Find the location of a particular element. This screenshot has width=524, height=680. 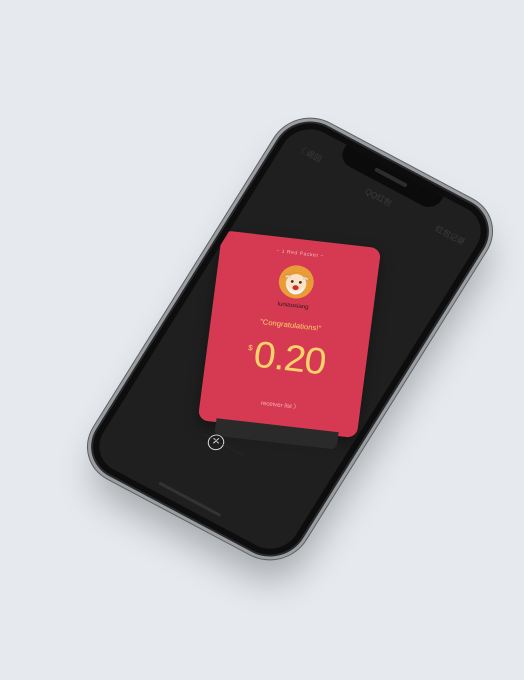

top-nav-bar: 〈 返回 QQ红包 红包记录 is located at coordinates (380, 195).